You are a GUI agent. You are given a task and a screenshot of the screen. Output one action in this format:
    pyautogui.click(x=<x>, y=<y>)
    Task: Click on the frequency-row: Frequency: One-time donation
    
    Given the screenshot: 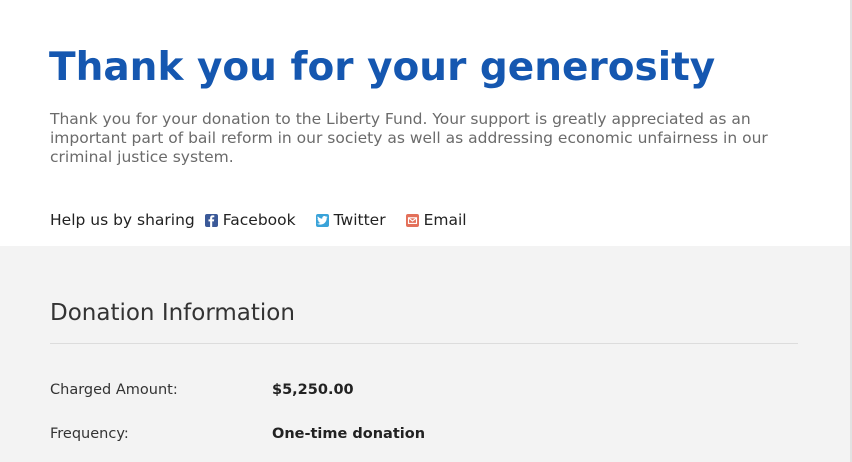 What is the action you would take?
    pyautogui.click(x=424, y=434)
    